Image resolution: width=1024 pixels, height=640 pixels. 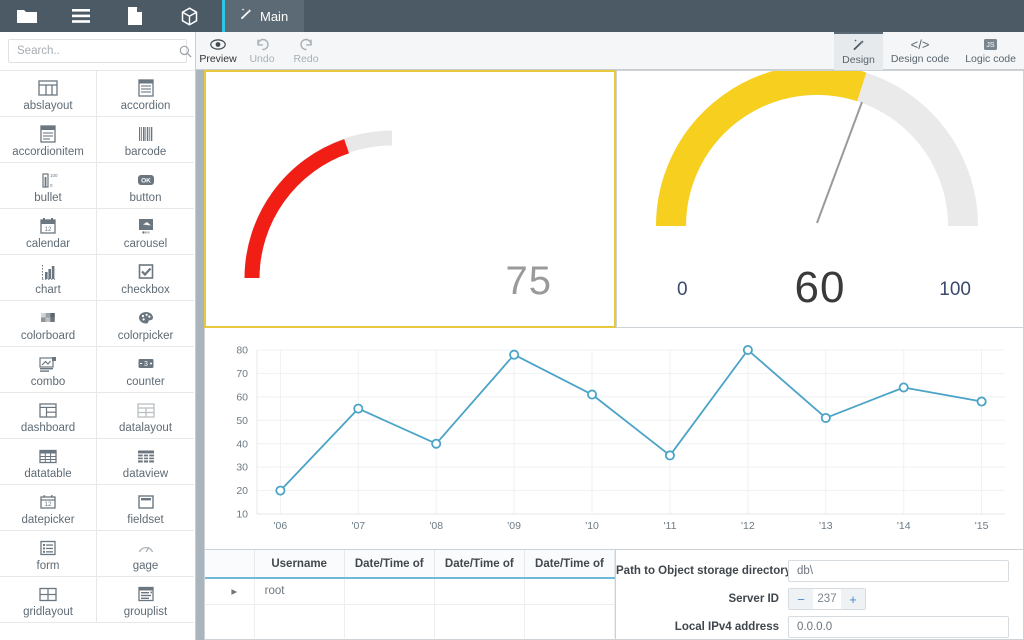 I want to click on calendar-icon: 12, so click(x=48, y=224).